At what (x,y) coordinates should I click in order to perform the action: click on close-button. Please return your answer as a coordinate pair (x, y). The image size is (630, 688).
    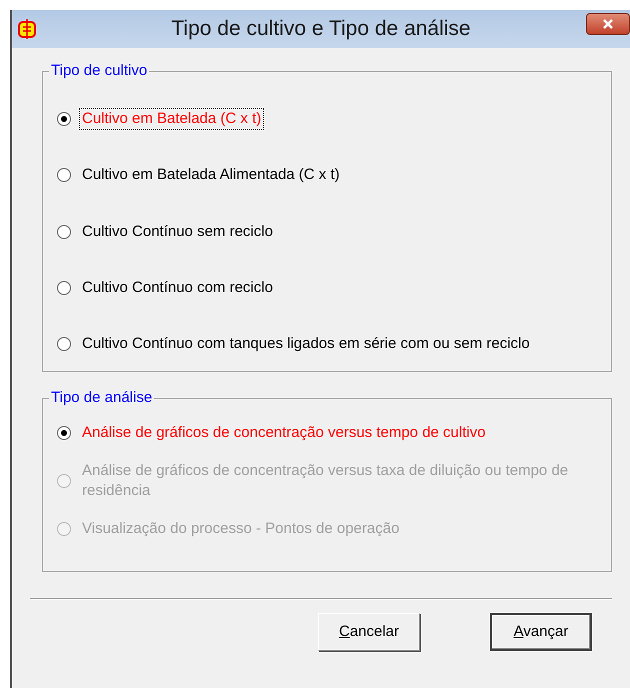
    Looking at the image, I should click on (608, 24).